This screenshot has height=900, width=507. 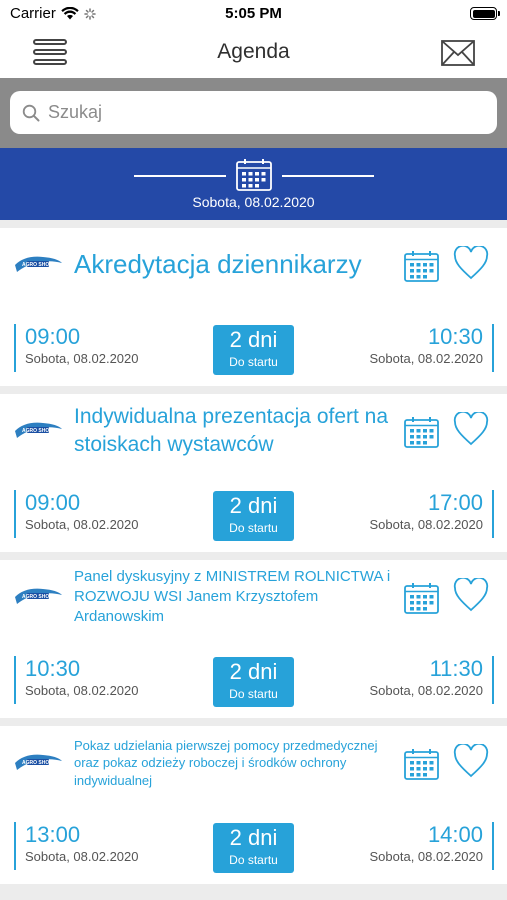 I want to click on event-title: Akredytacja dziennikarzy, so click(x=234, y=265).